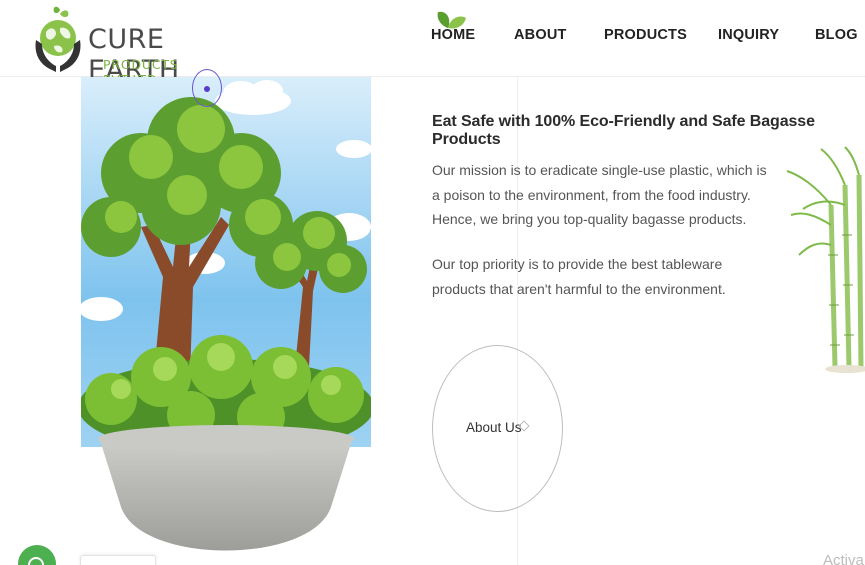 This screenshot has width=865, height=565. I want to click on nav-products: PRODUCTS, so click(645, 35).